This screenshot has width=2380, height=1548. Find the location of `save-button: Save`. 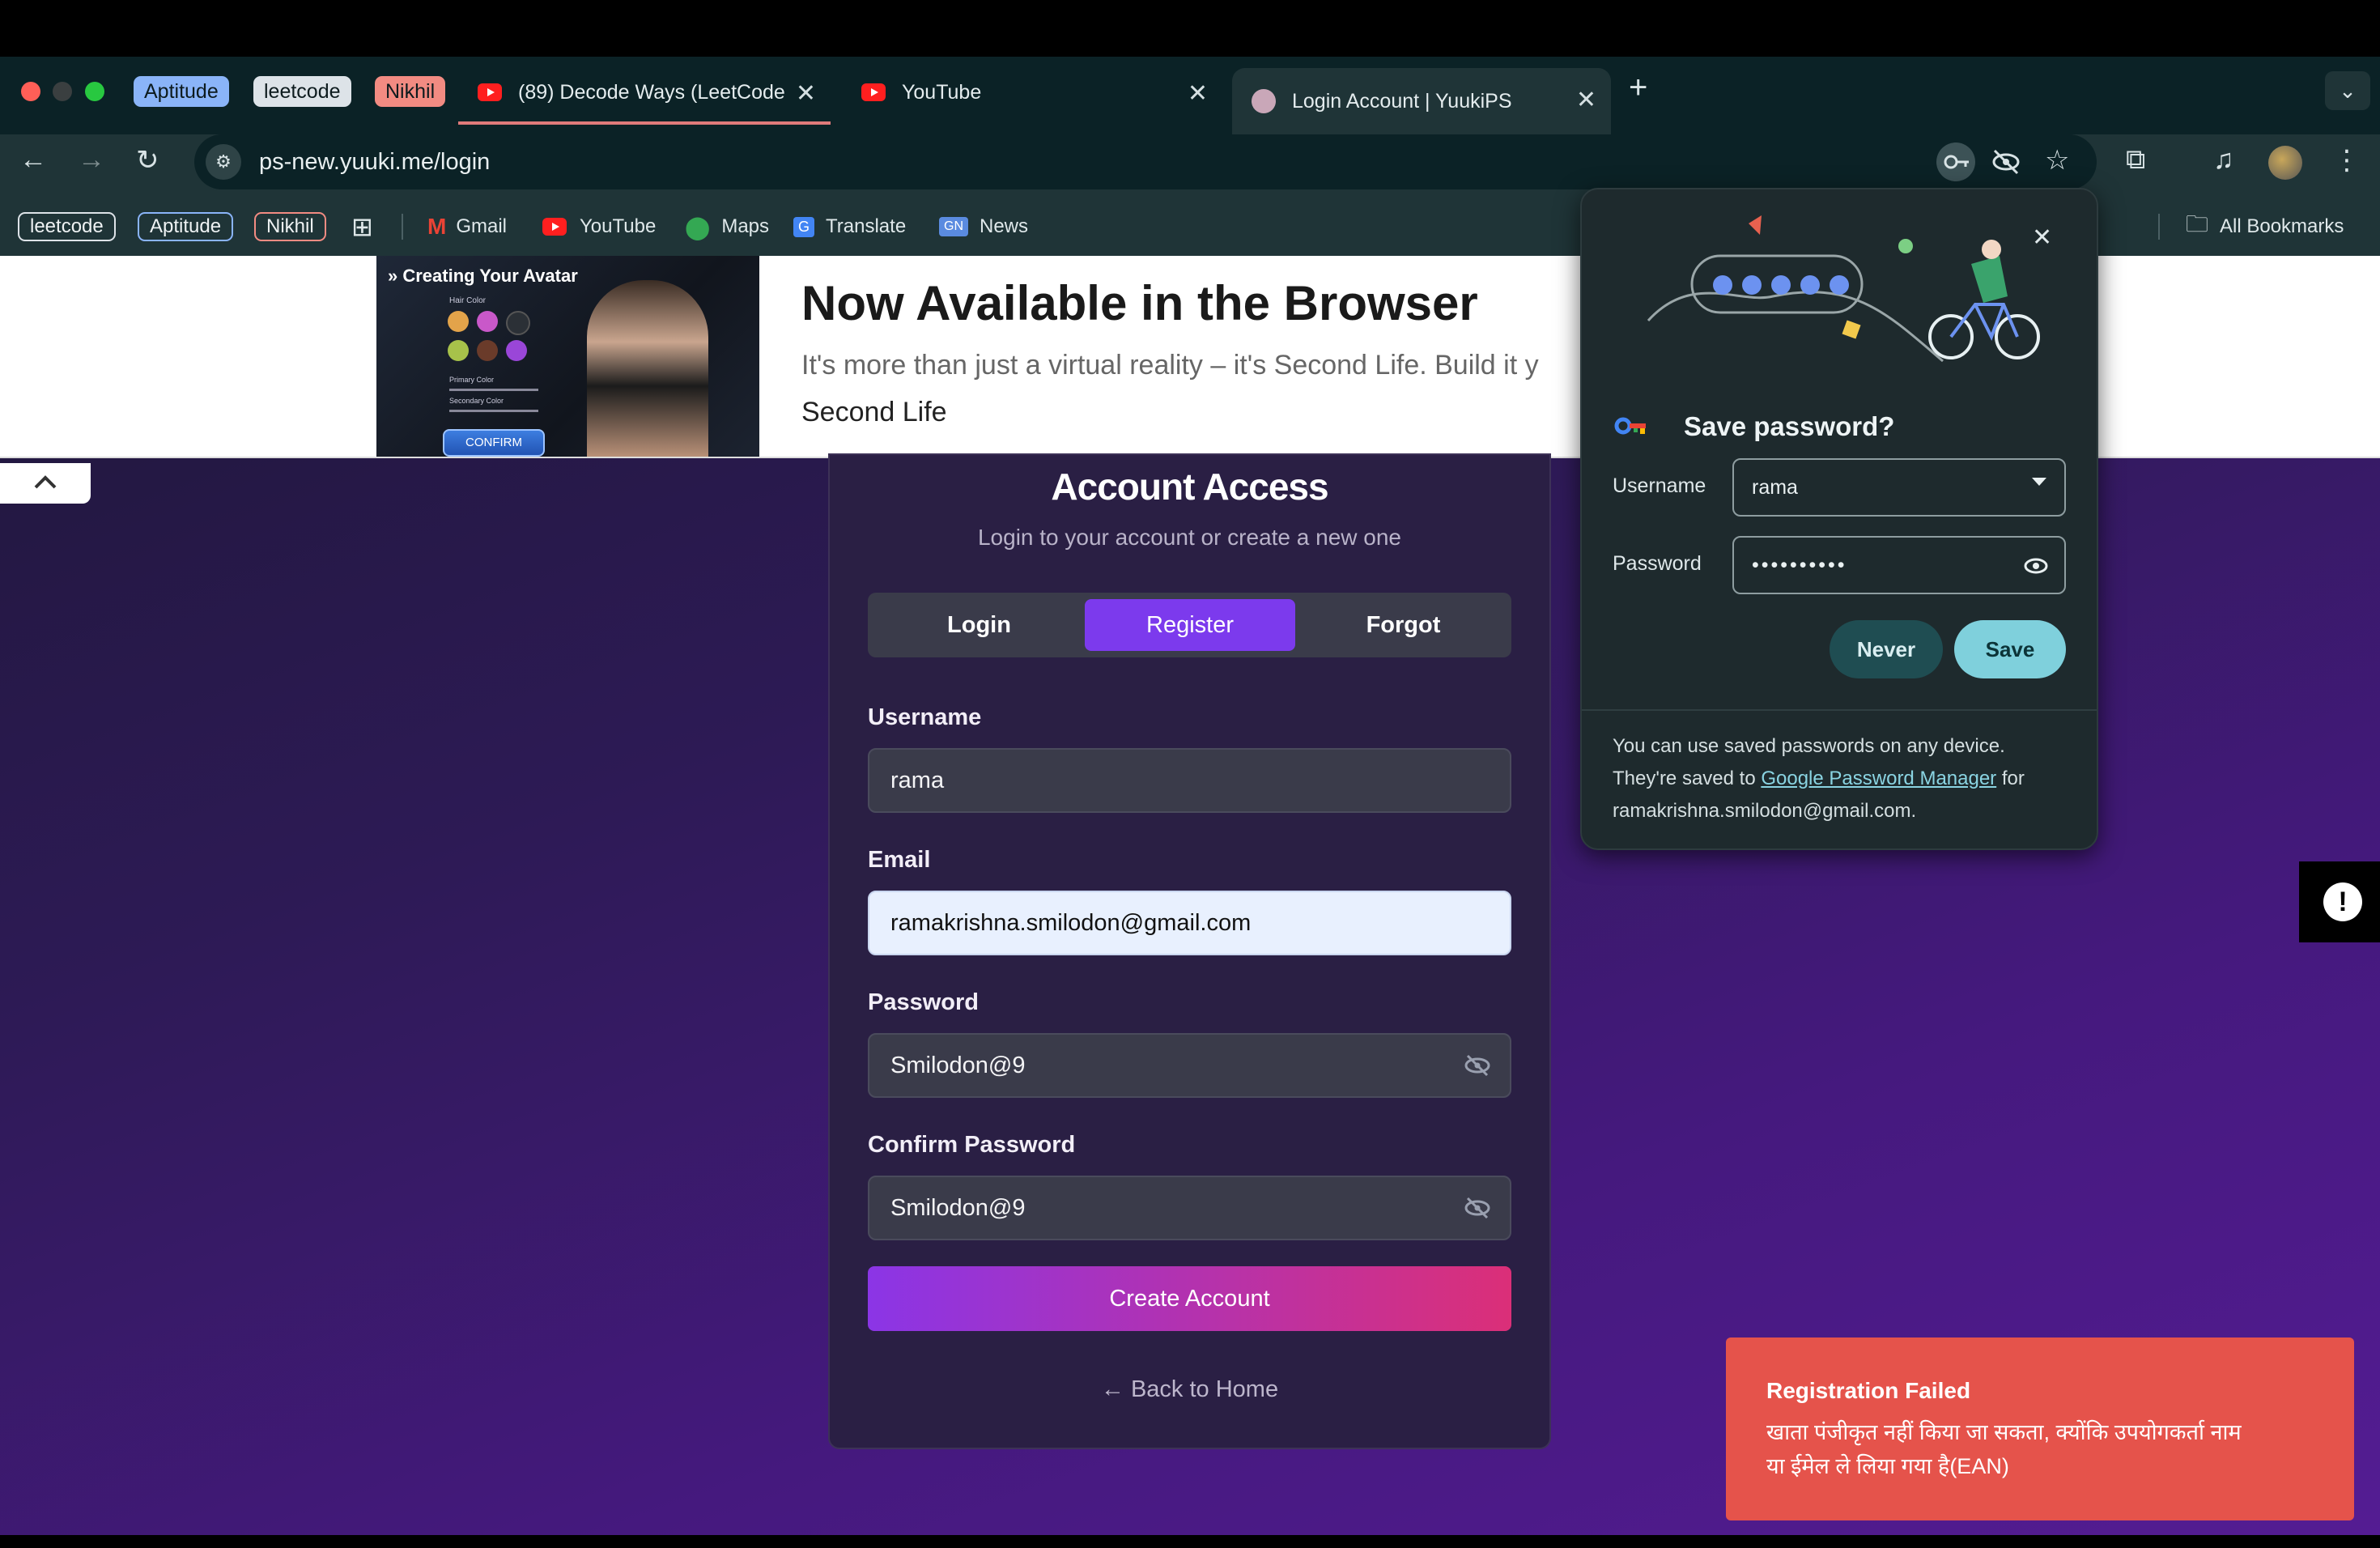

save-button: Save is located at coordinates (2010, 649).